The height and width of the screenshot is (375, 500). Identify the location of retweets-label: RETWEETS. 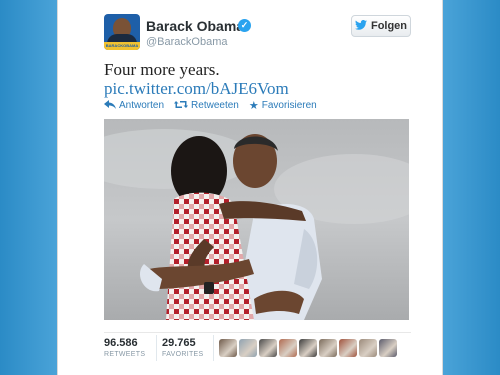
(125, 354).